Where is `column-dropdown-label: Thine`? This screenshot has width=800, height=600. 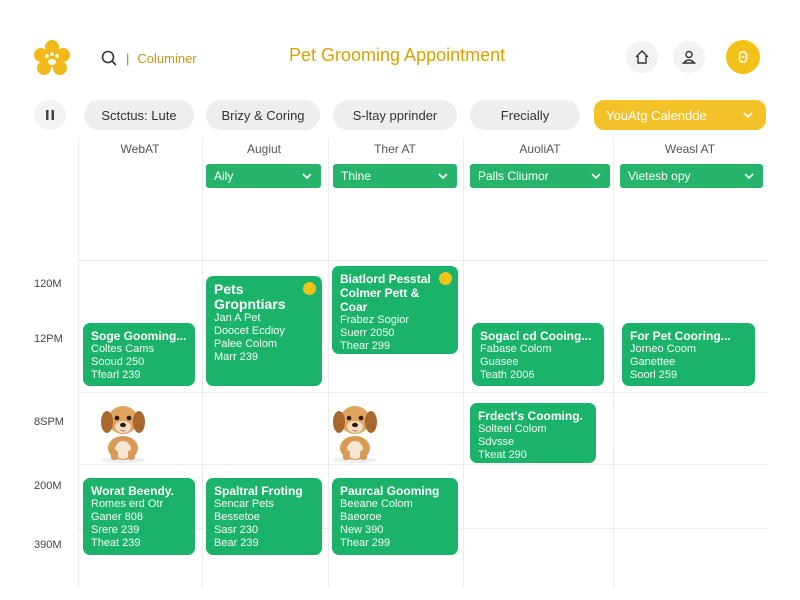 column-dropdown-label: Thine is located at coordinates (356, 176).